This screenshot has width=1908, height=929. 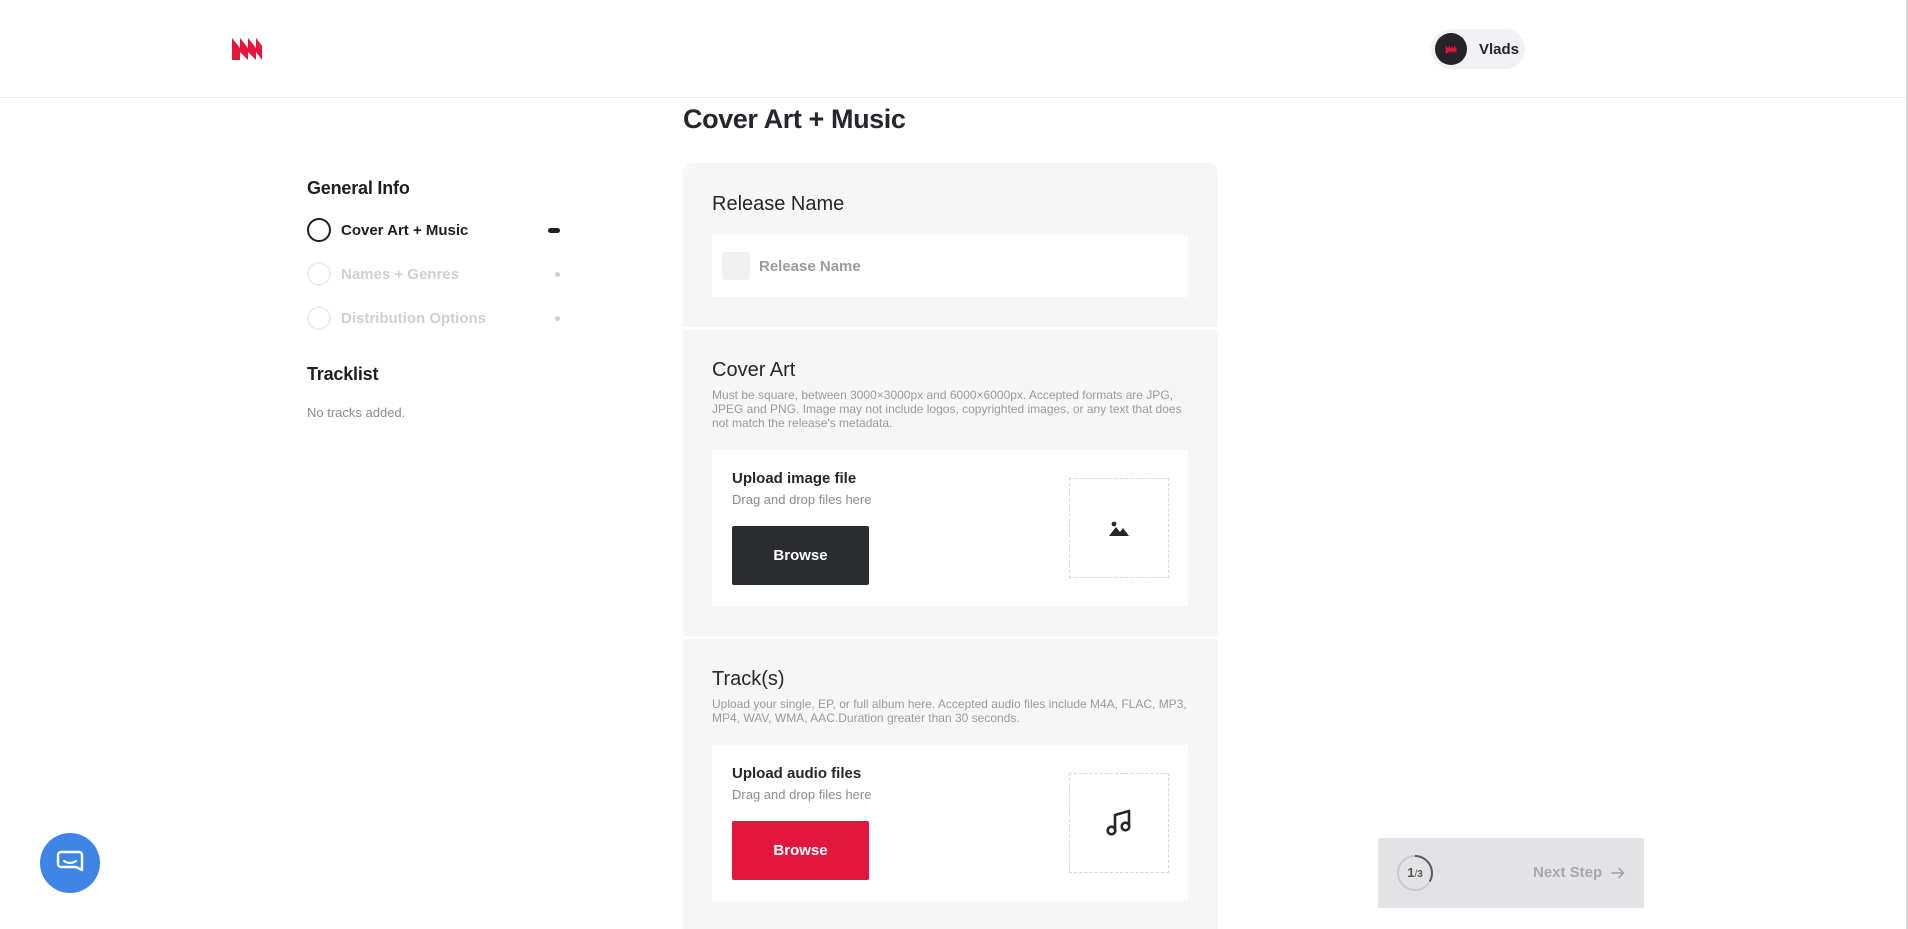 I want to click on step-names-genres: Names + Genres, so click(x=437, y=274).